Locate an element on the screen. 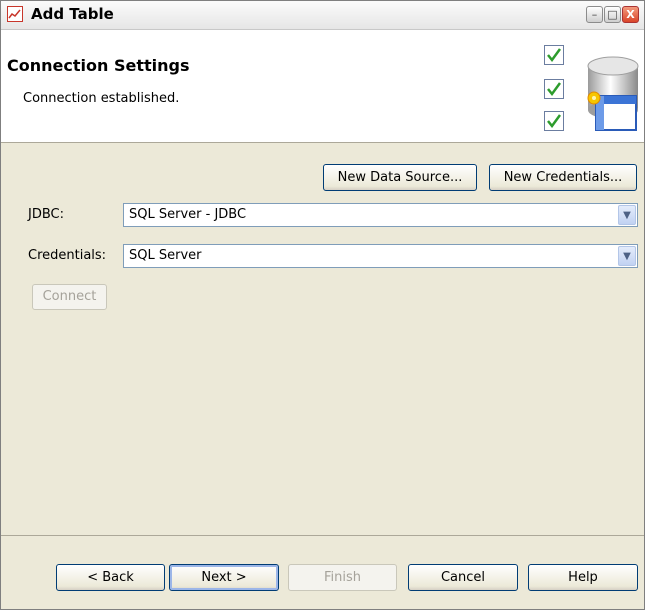 This screenshot has width=645, height=610. checklist-icon is located at coordinates (557, 89).